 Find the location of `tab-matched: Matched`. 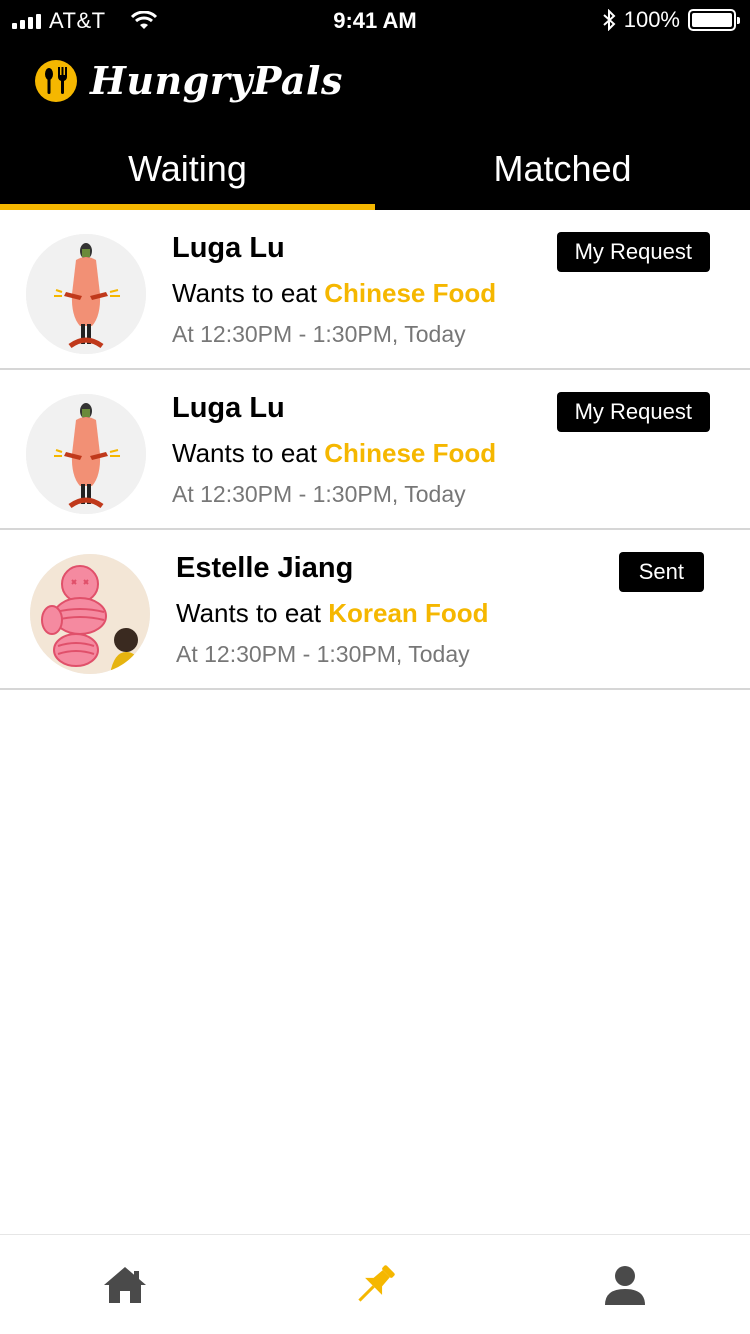

tab-matched: Matched is located at coordinates (562, 169).